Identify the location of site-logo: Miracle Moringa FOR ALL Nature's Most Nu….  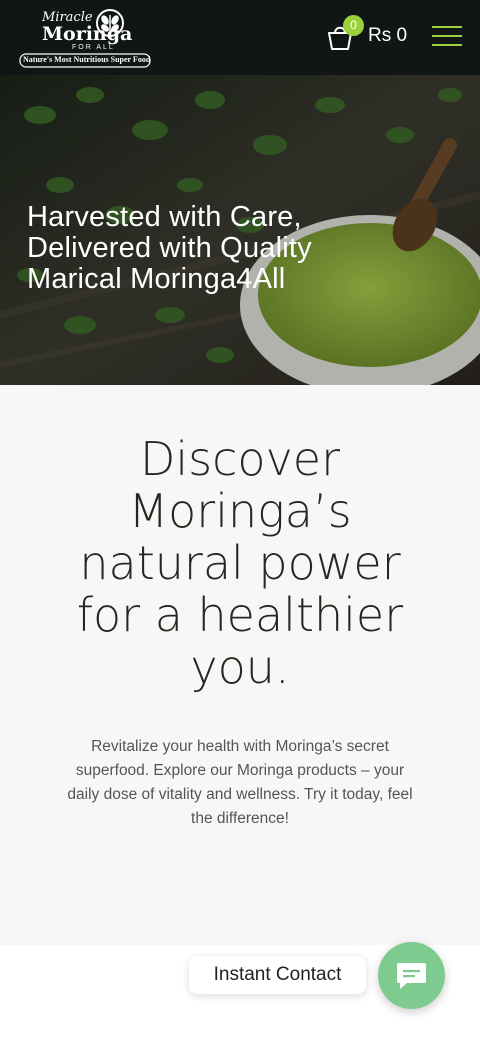
(88, 38).